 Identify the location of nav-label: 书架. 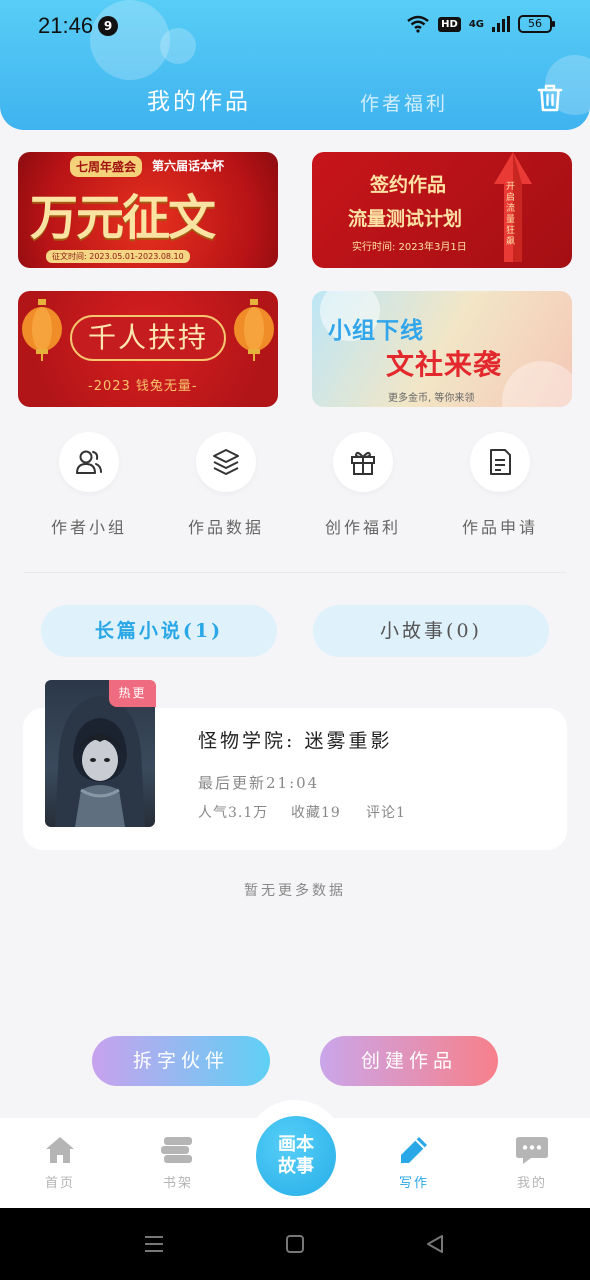
(177, 1183).